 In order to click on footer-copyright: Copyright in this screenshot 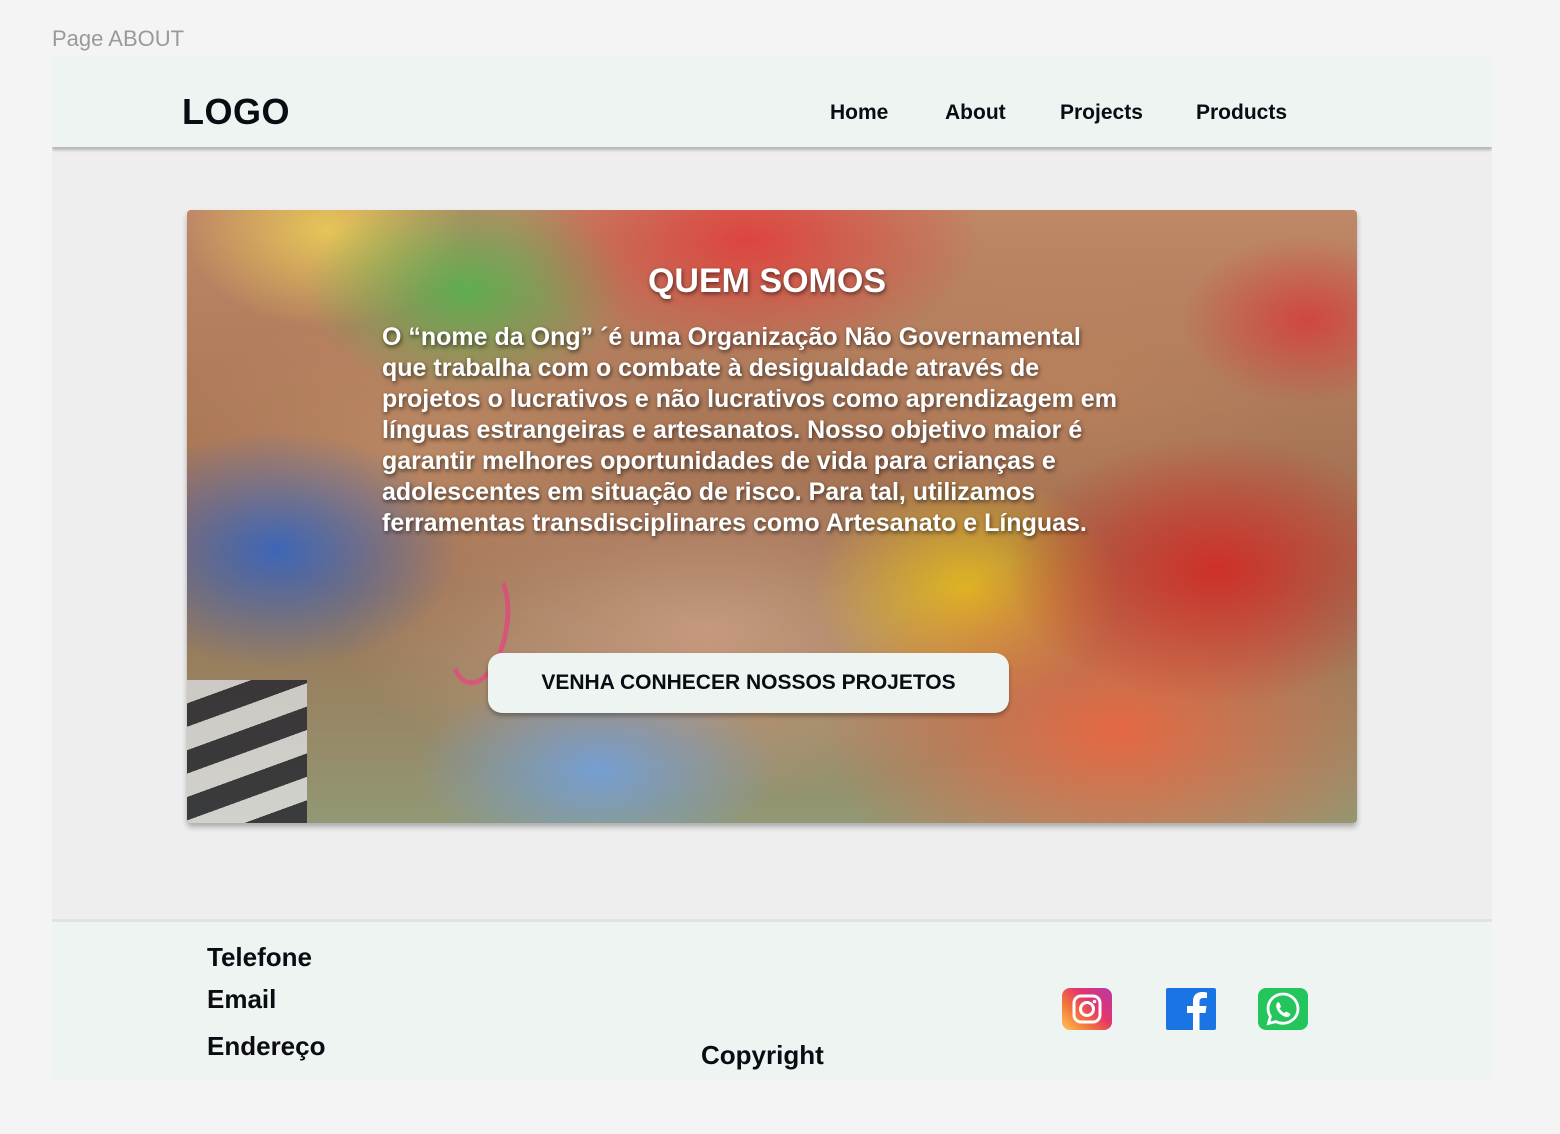, I will do `click(762, 1055)`.